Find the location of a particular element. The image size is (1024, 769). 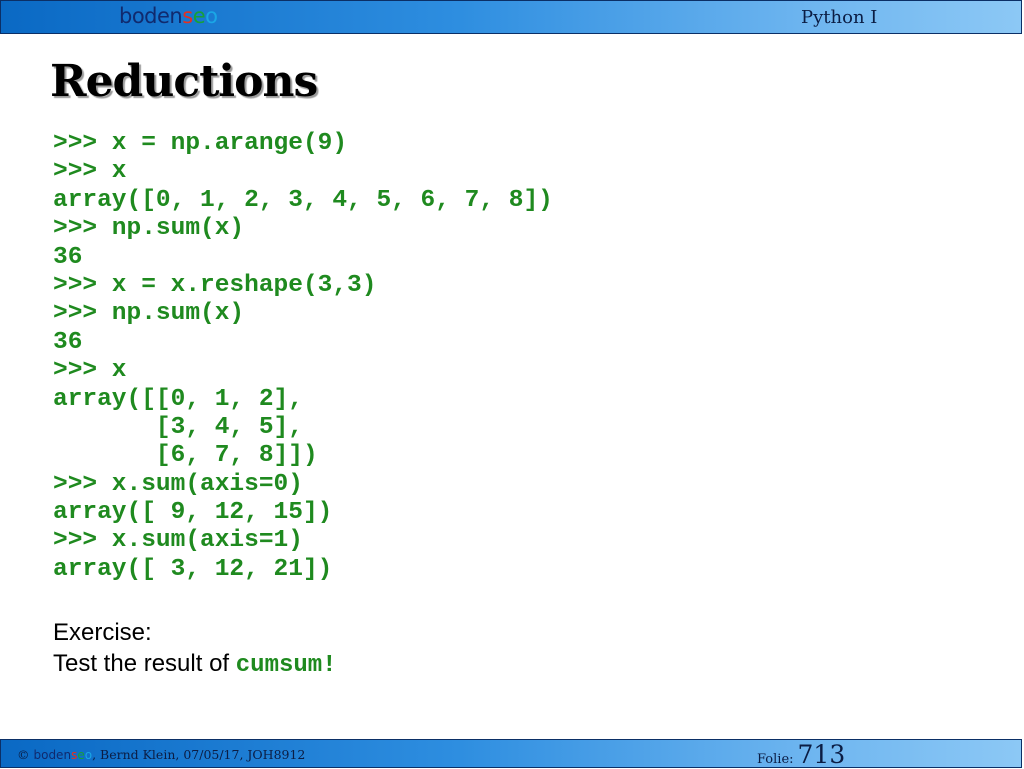

footer-logo: bodenseo is located at coordinates (63, 755).